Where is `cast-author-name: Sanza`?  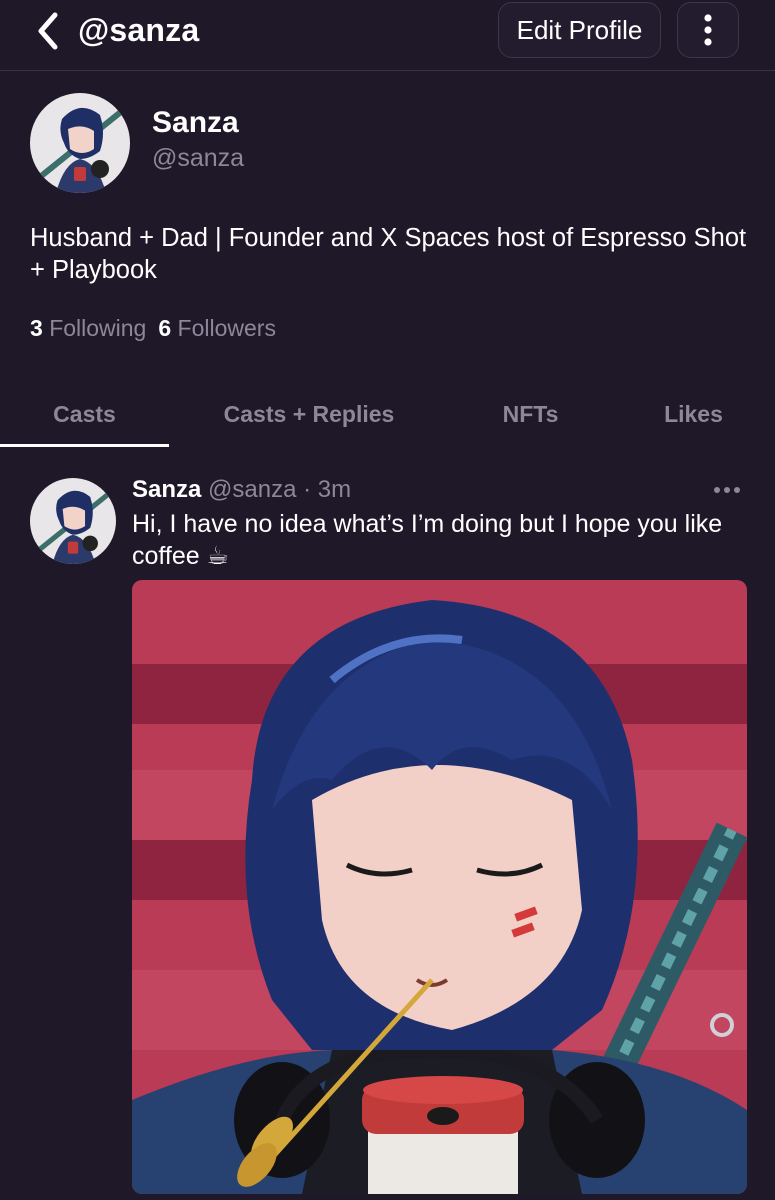
cast-author-name: Sanza is located at coordinates (166, 489).